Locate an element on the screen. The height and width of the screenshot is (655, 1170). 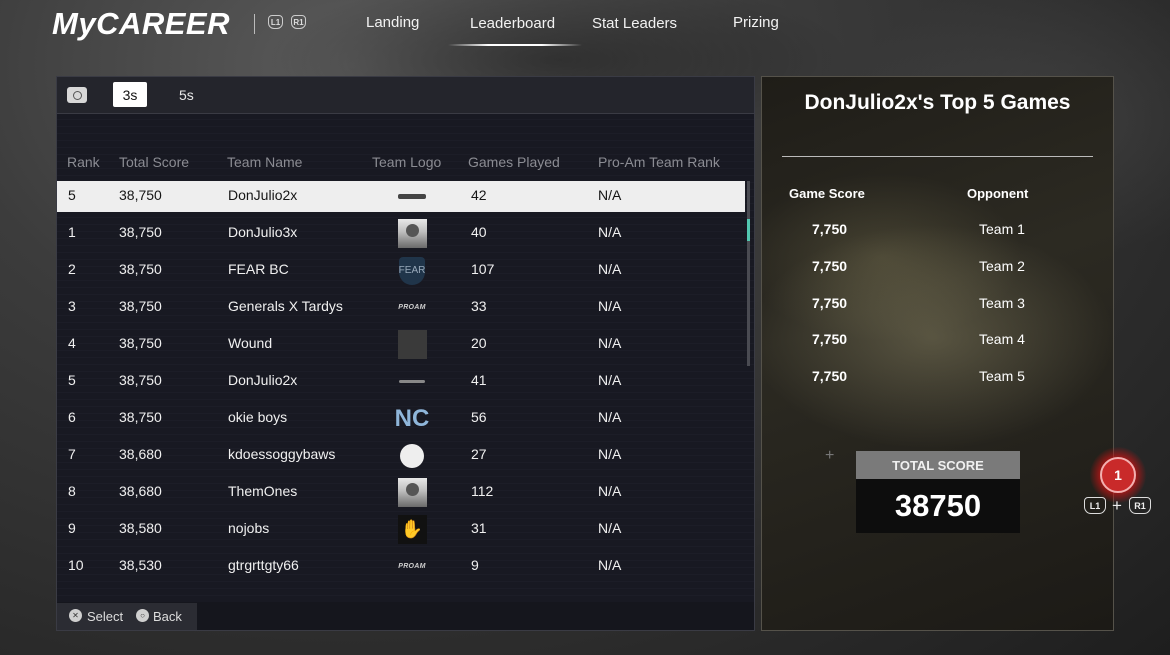
score-cell: 38,530 is located at coordinates (140, 565).